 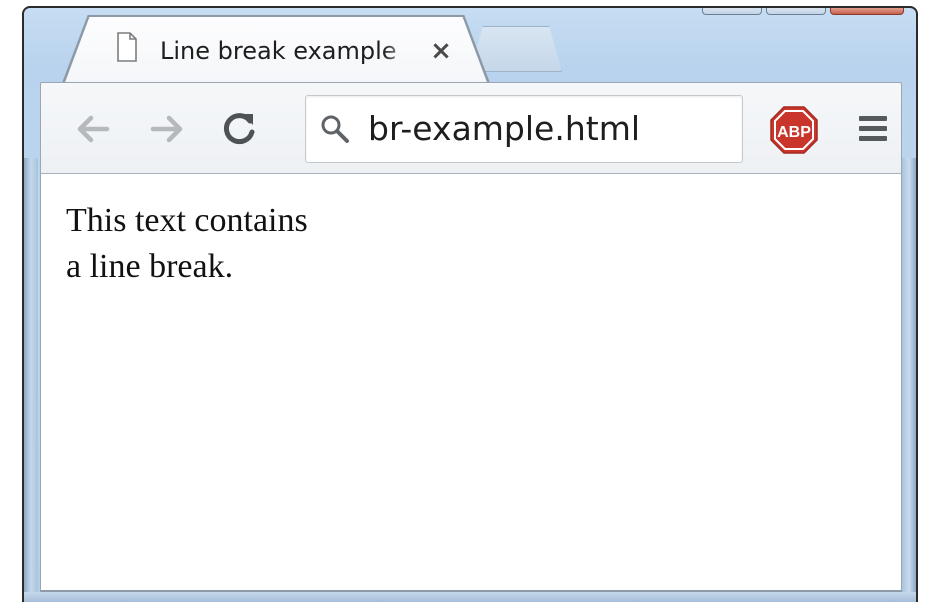 I want to click on browser-toolbar: br-example.html ABP, so click(x=471, y=128).